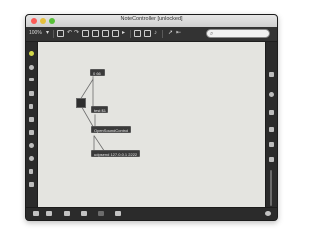 The width and height of the screenshot is (320, 248). I want to click on message-box: 0 66, so click(97, 72).